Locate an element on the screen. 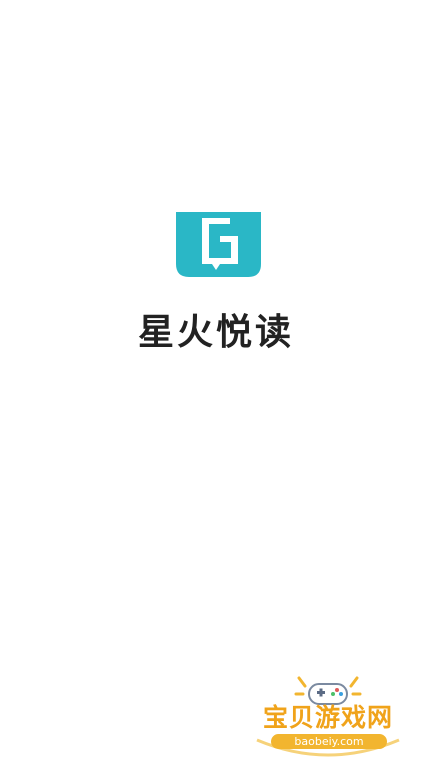  watermark-domain-bar: baobeiy.com is located at coordinates (329, 741).